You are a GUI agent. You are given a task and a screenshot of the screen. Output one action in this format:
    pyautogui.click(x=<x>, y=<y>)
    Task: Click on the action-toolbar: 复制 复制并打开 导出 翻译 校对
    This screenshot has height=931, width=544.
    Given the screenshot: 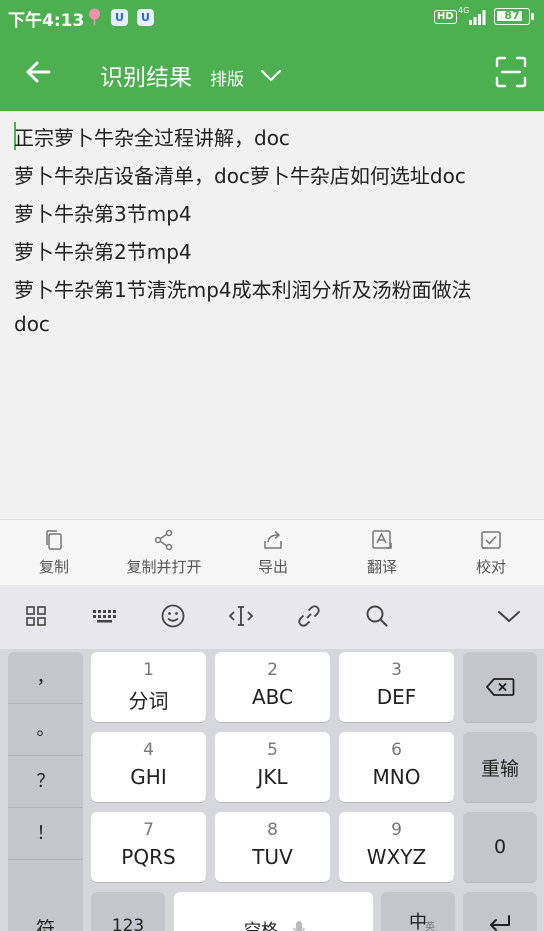 What is the action you would take?
    pyautogui.click(x=272, y=552)
    